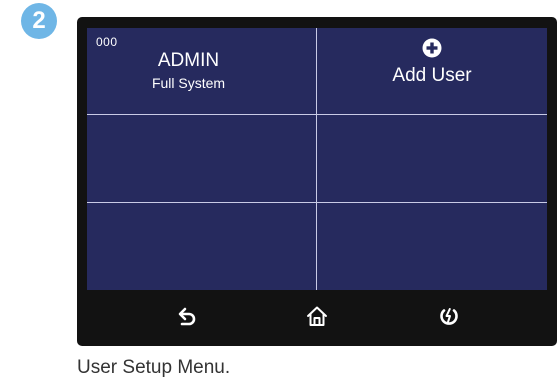  Describe the element at coordinates (188, 60) in the screenshot. I see `user-name: ADMIN` at that location.